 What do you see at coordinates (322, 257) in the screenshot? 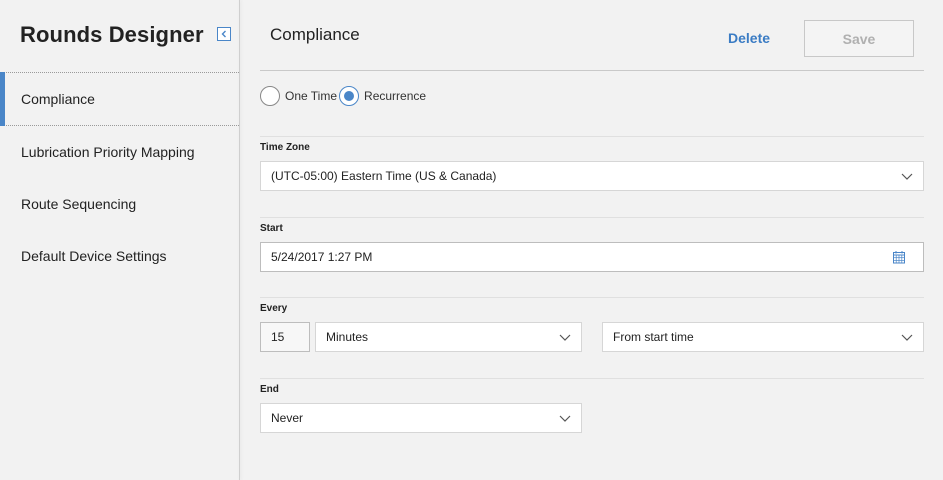
I see `start-datetime-value: 5/24/2017 1:27 PM` at bounding box center [322, 257].